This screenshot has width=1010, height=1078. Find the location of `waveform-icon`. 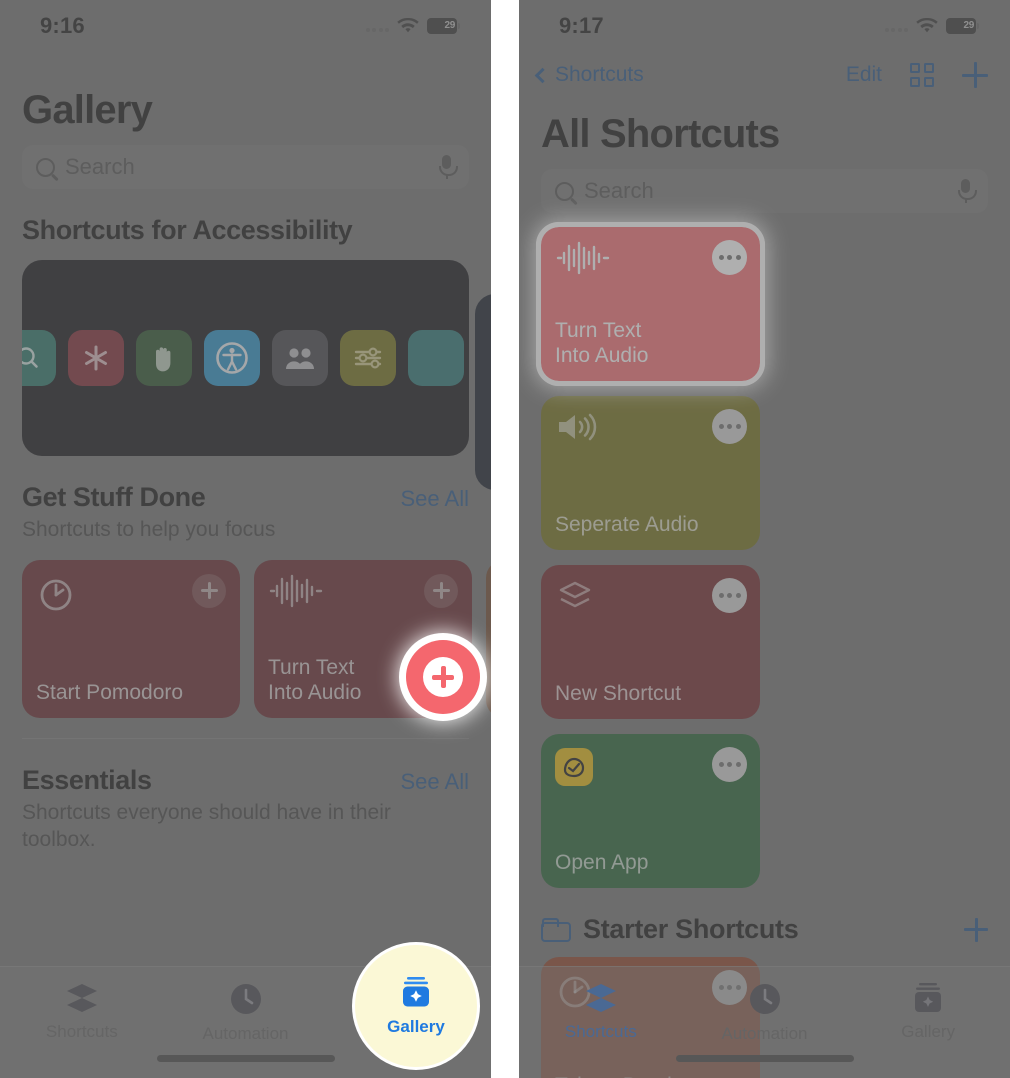

waveform-icon is located at coordinates (583, 258).